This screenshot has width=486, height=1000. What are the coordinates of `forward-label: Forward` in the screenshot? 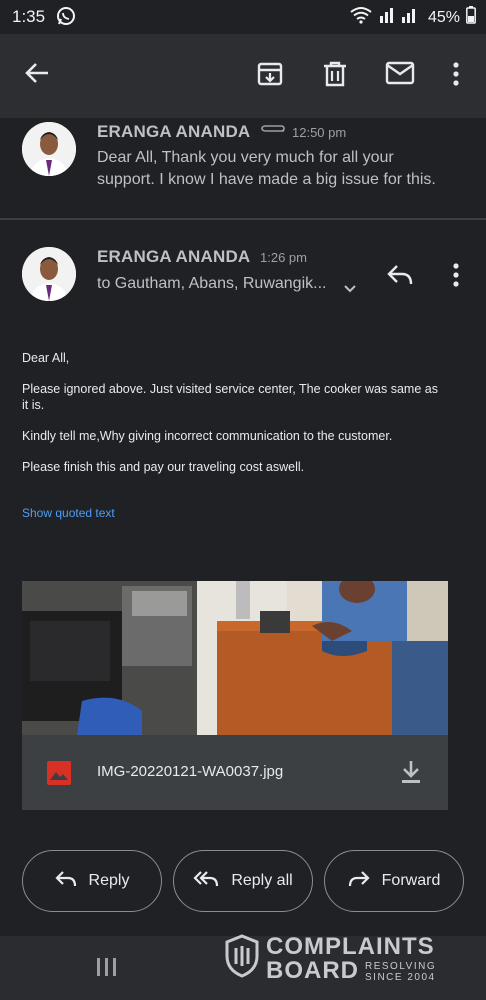 It's located at (411, 880).